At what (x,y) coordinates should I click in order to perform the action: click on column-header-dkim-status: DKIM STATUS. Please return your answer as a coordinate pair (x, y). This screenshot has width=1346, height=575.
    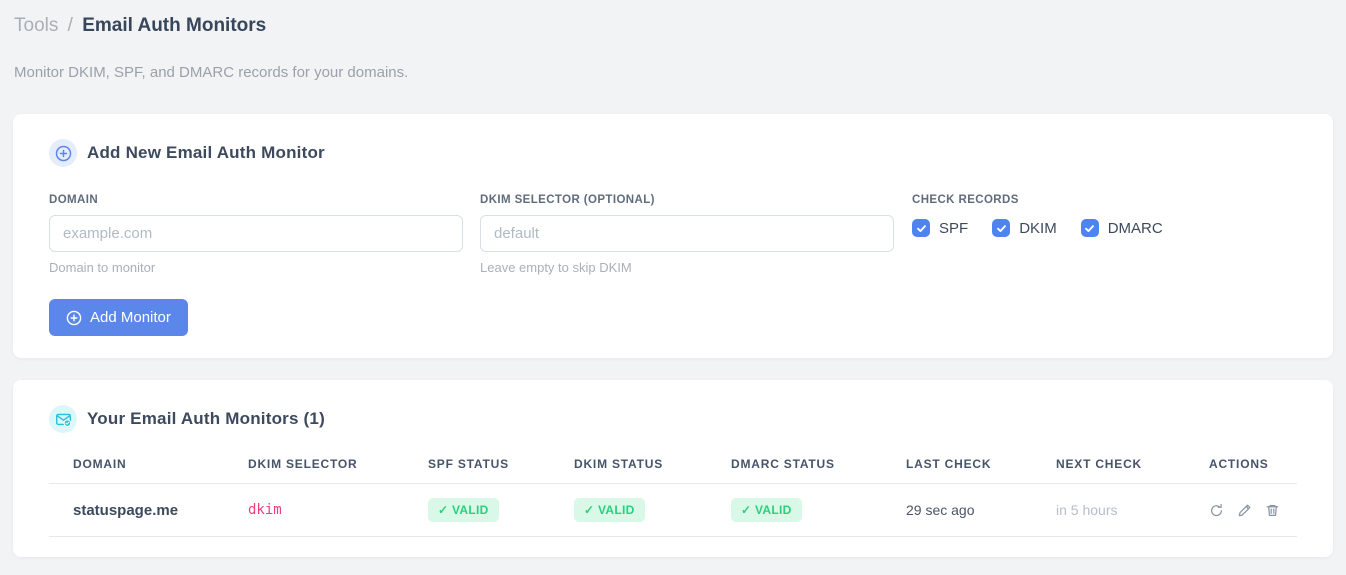
    Looking at the image, I should click on (628, 465).